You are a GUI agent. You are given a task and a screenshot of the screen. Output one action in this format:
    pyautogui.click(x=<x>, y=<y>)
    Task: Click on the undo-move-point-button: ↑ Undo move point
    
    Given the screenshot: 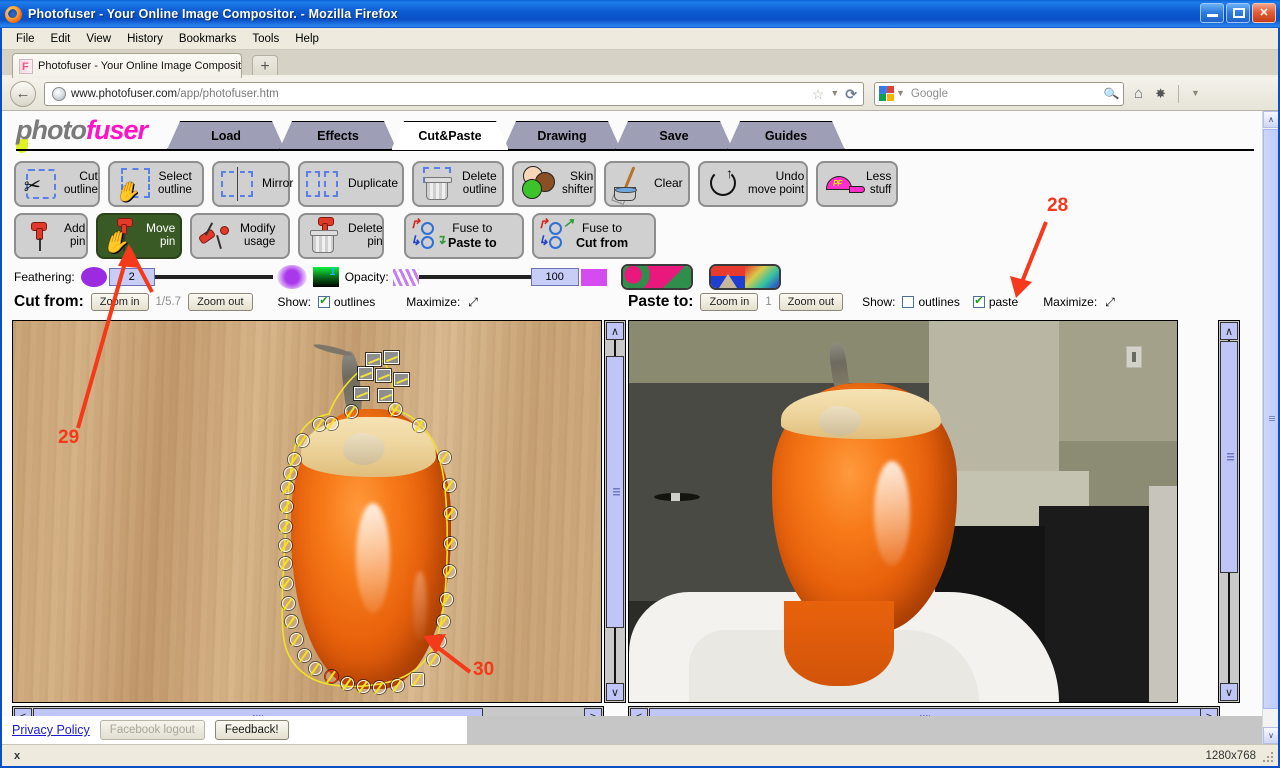 What is the action you would take?
    pyautogui.click(x=753, y=184)
    